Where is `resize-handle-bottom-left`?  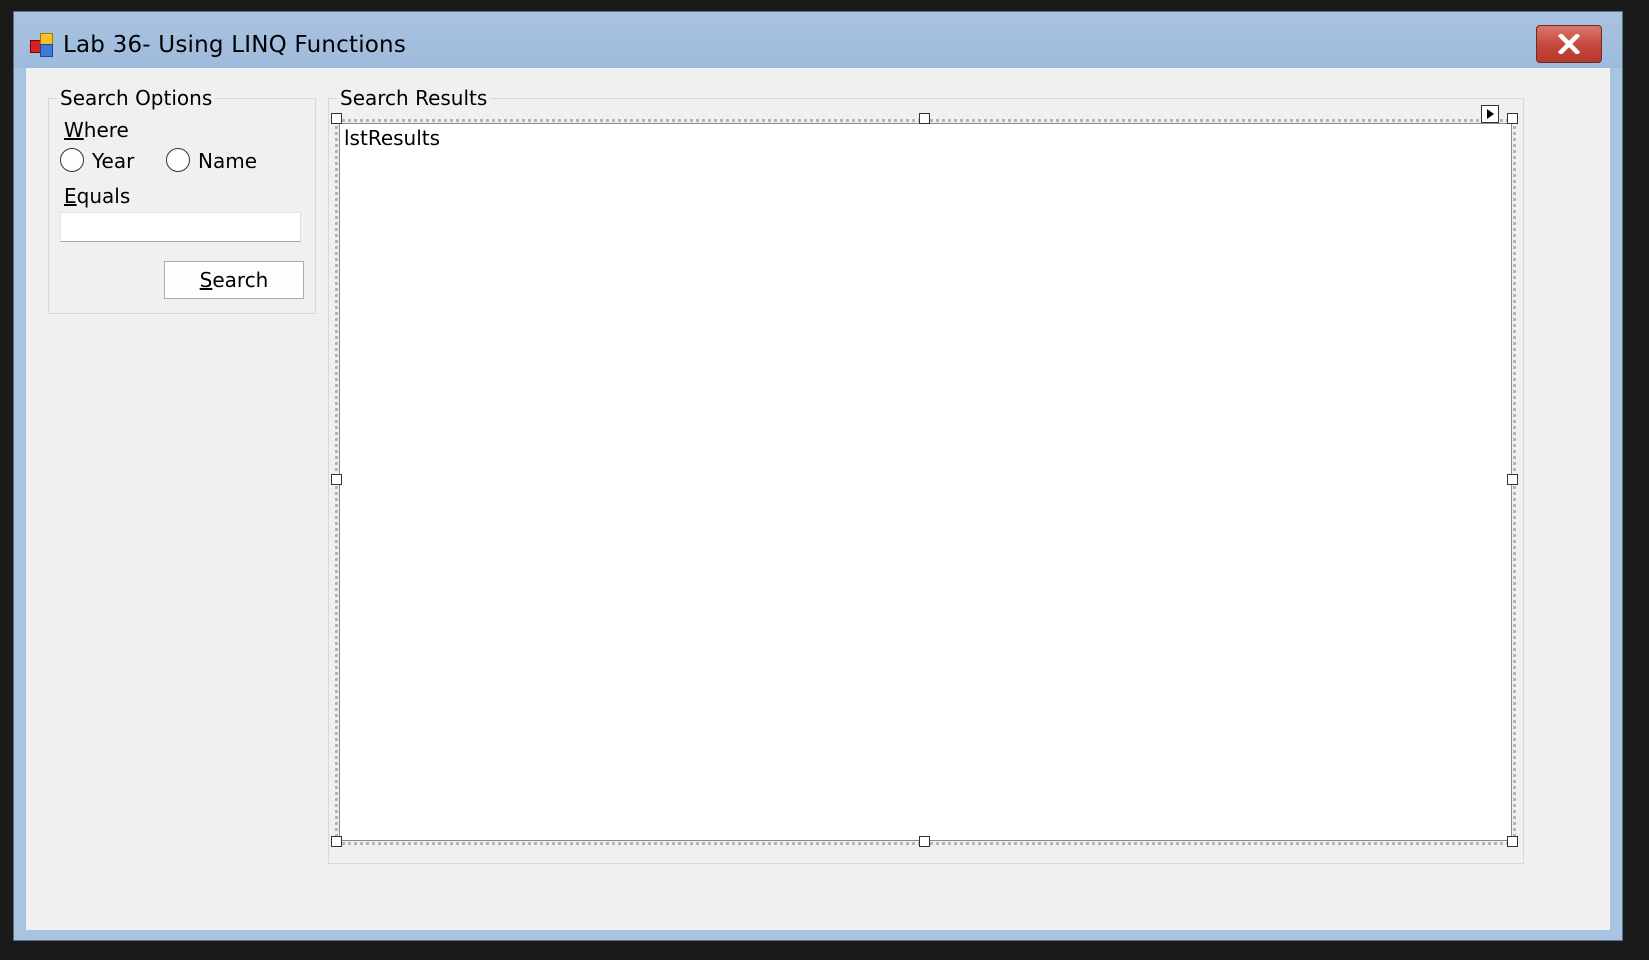 resize-handle-bottom-left is located at coordinates (336, 841).